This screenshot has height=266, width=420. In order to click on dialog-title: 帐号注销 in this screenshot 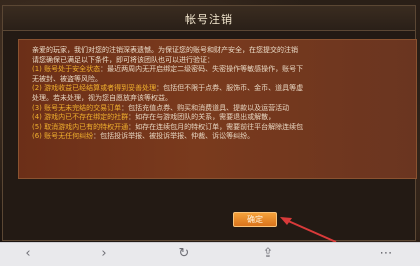, I will do `click(209, 19)`.